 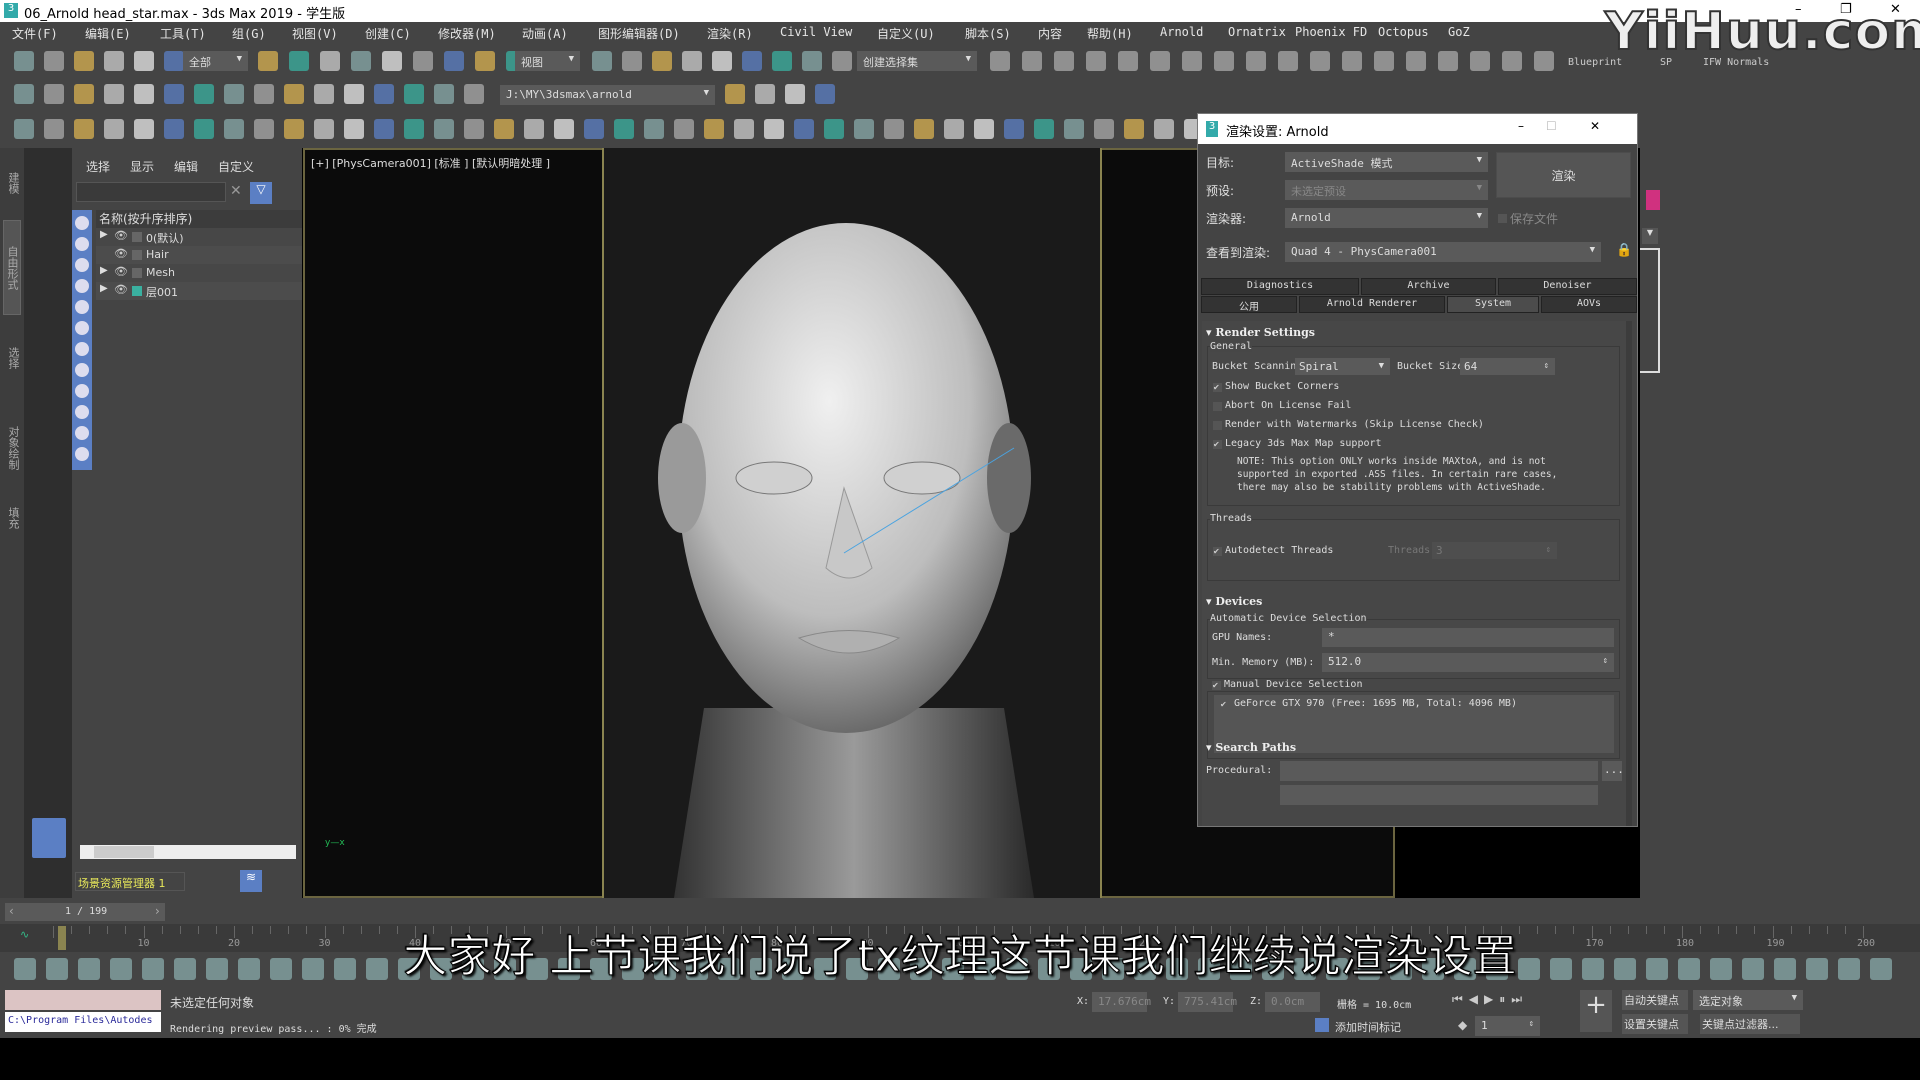 I want to click on key-mode-icon: ◆, so click(x=1462, y=1025).